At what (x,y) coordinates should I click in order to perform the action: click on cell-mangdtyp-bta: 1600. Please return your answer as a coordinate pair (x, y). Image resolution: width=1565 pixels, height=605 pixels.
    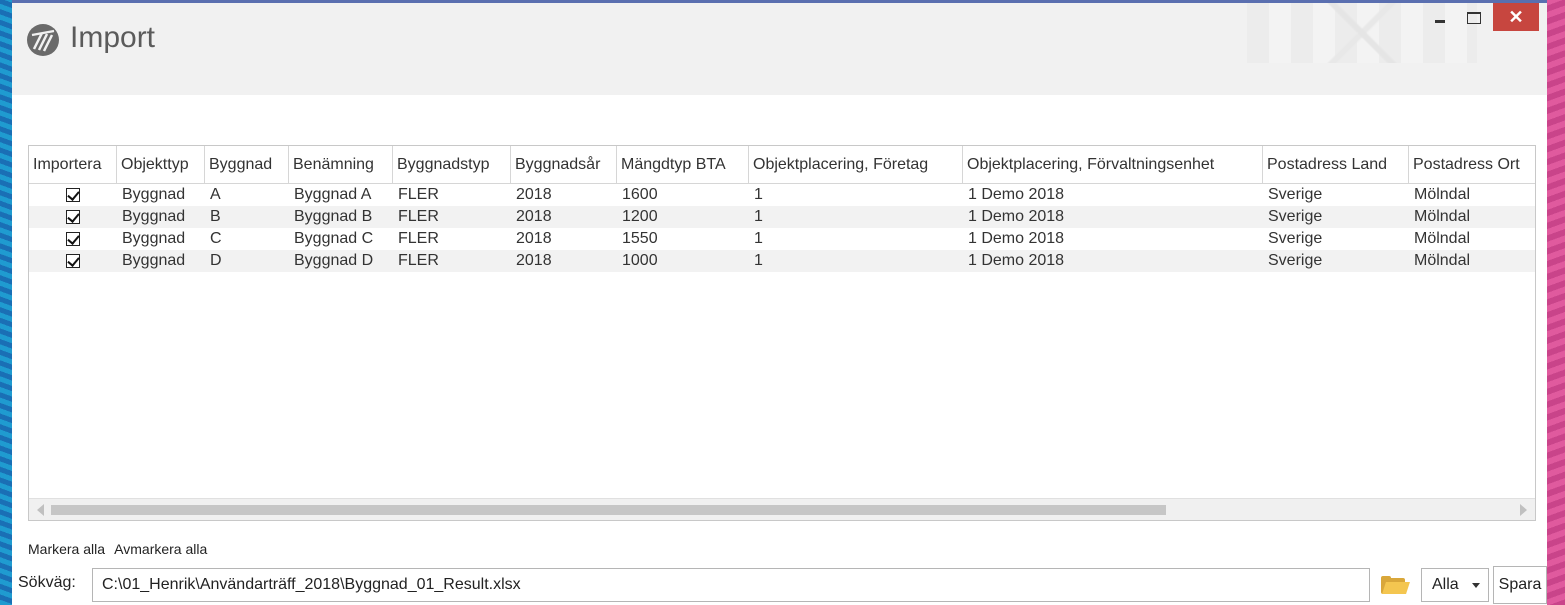
    Looking at the image, I should click on (640, 194).